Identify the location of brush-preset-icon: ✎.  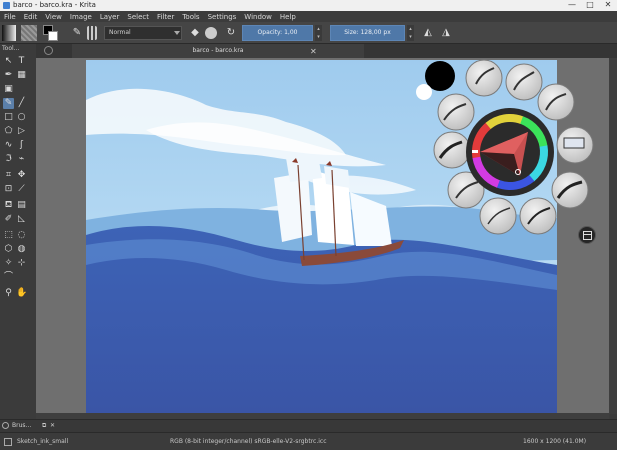
(77, 33).